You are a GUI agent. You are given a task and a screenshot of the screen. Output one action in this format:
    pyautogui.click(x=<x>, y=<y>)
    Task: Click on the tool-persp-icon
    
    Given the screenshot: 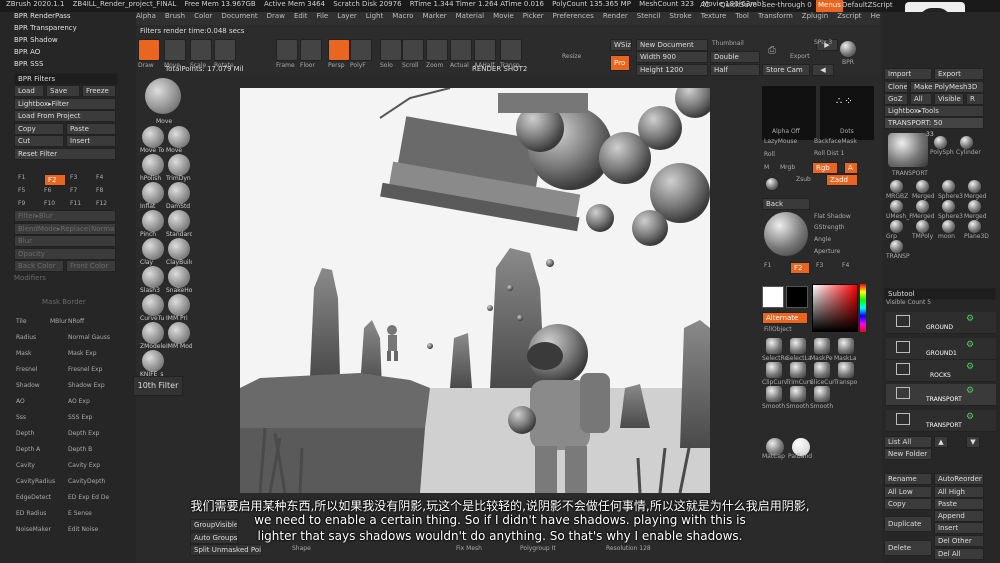 What is the action you would take?
    pyautogui.click(x=339, y=50)
    